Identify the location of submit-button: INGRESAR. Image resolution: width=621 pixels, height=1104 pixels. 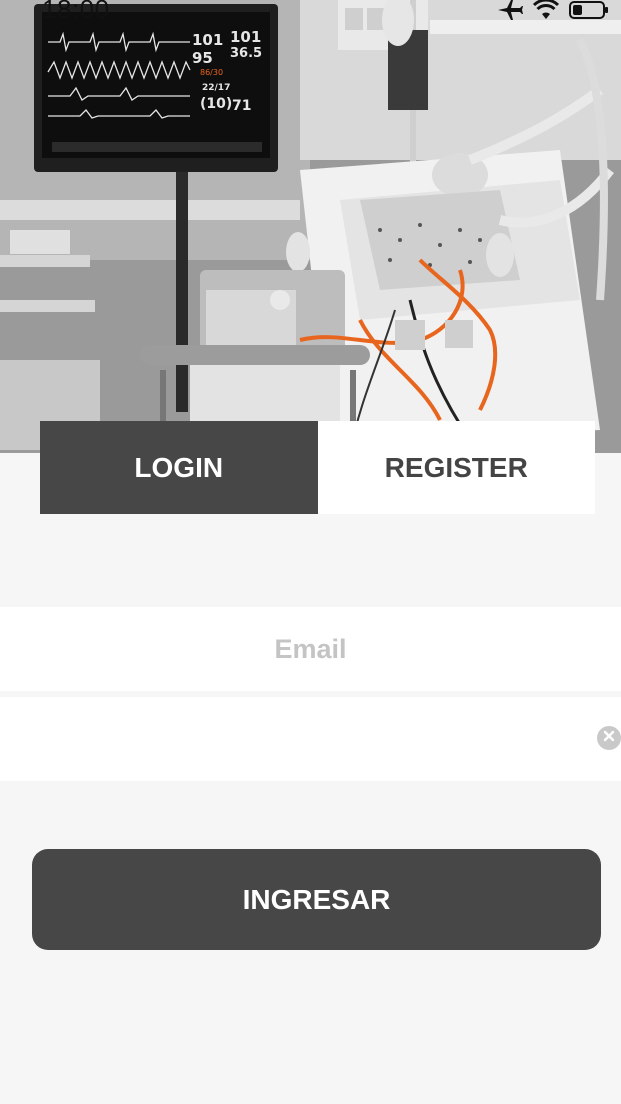
(316, 899).